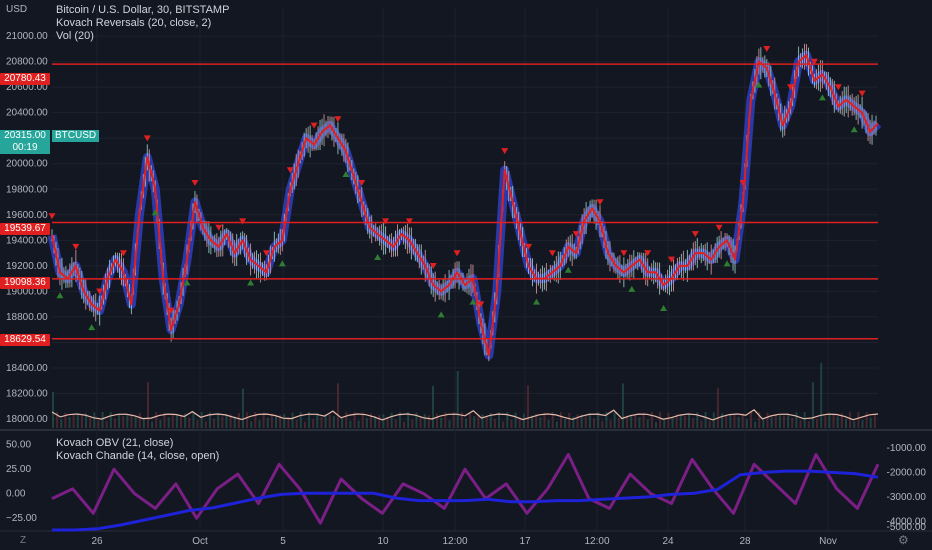  Describe the element at coordinates (137, 456) in the screenshot. I see `legend-kovach-chande: Kovach Chande (14, close, open)` at that location.